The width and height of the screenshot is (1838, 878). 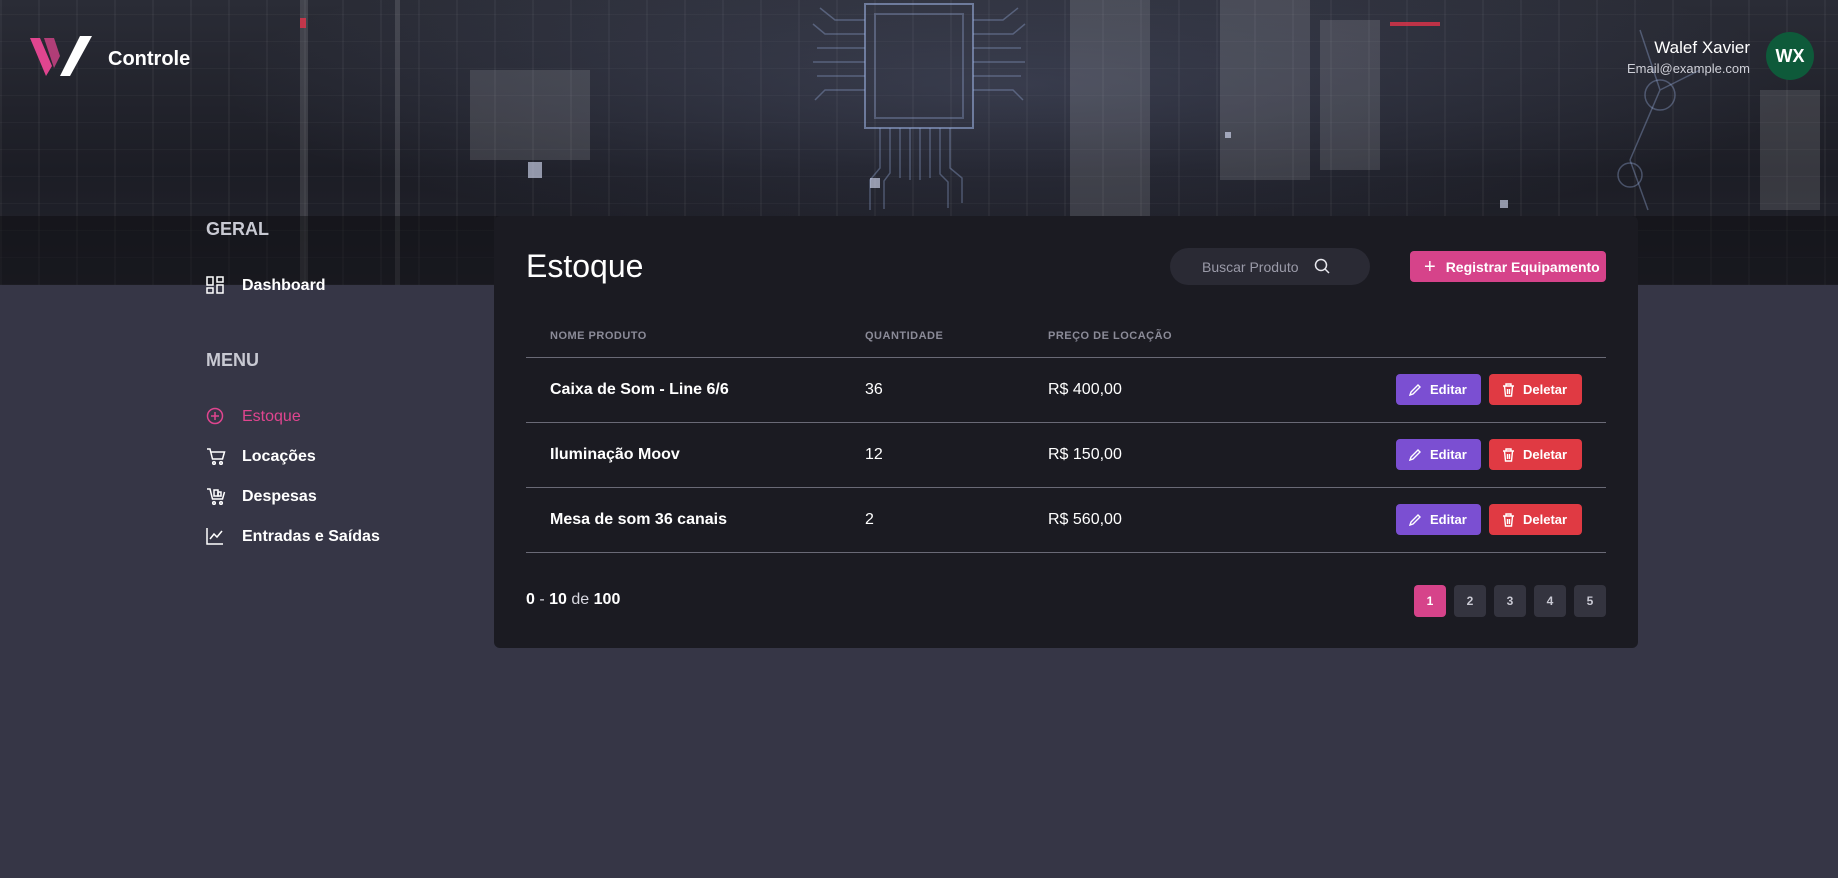 What do you see at coordinates (874, 389) in the screenshot?
I see `product-quantity: 36` at bounding box center [874, 389].